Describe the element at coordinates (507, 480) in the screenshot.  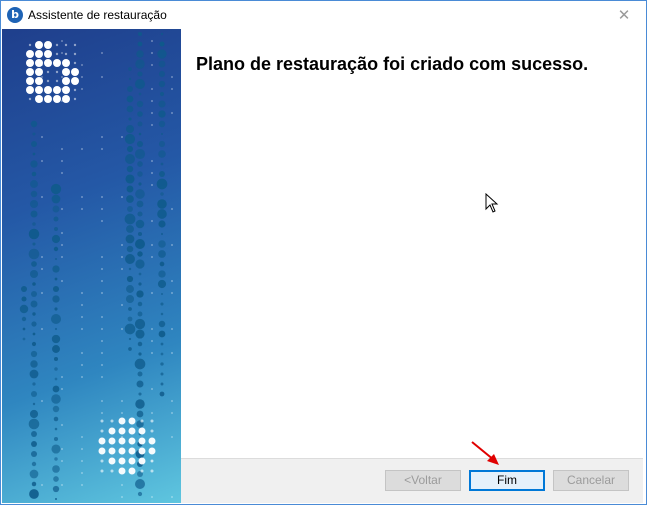
I see `finish-button: Fim` at that location.